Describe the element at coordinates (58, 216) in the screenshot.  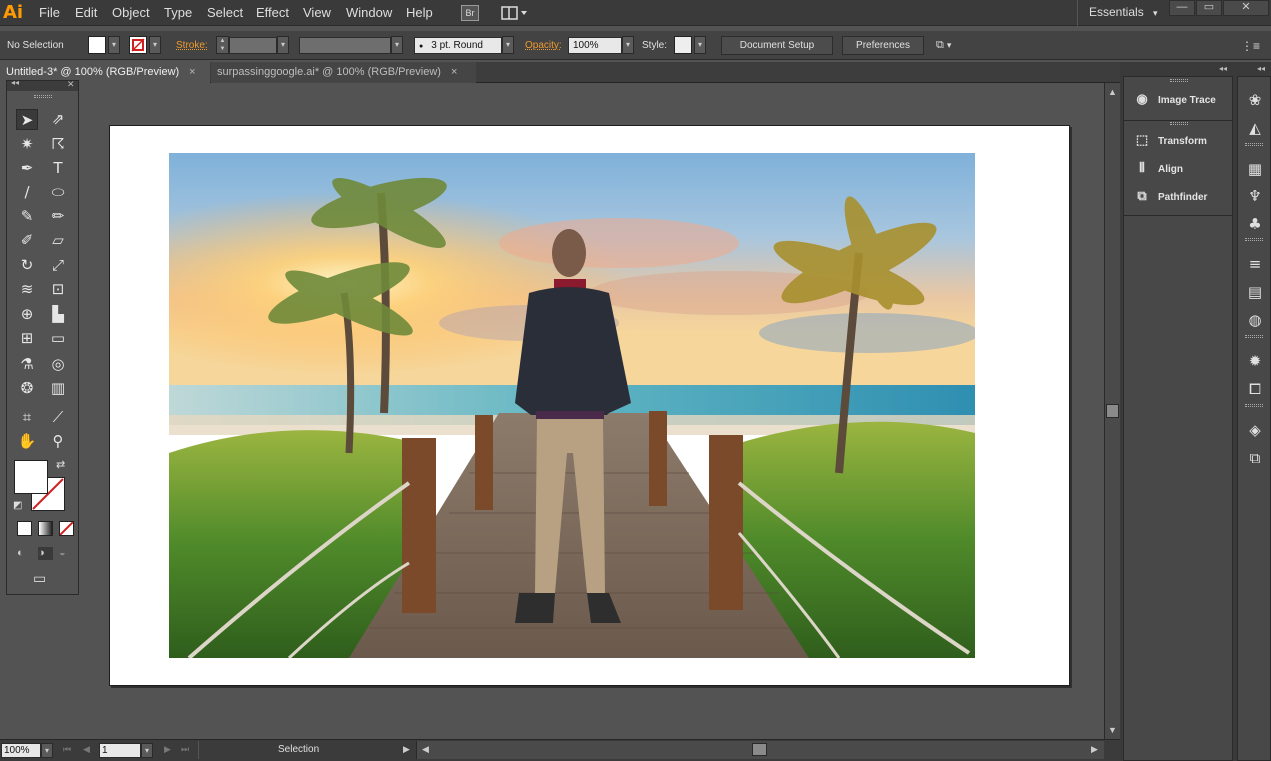
I see `pencil-tool-icon: ✏` at that location.